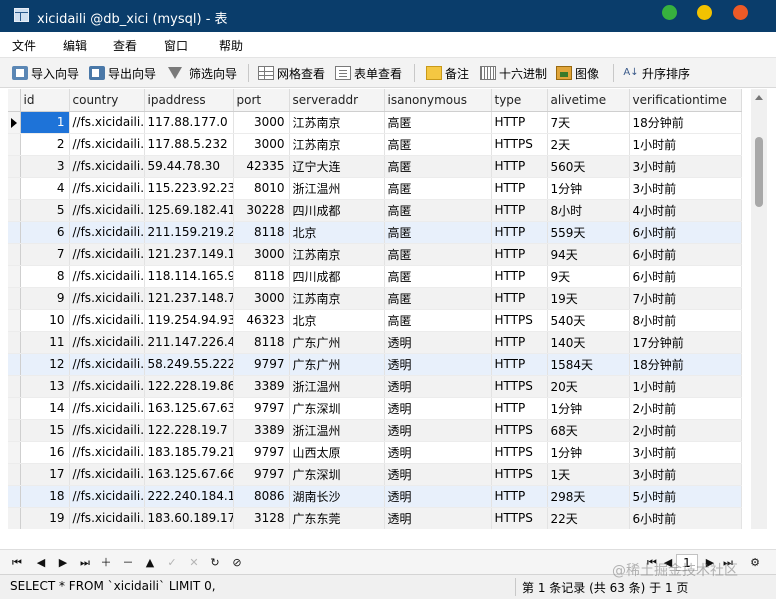  What do you see at coordinates (189, 298) in the screenshot?
I see `cell-ipaddress: 121.237.148.70` at bounding box center [189, 298].